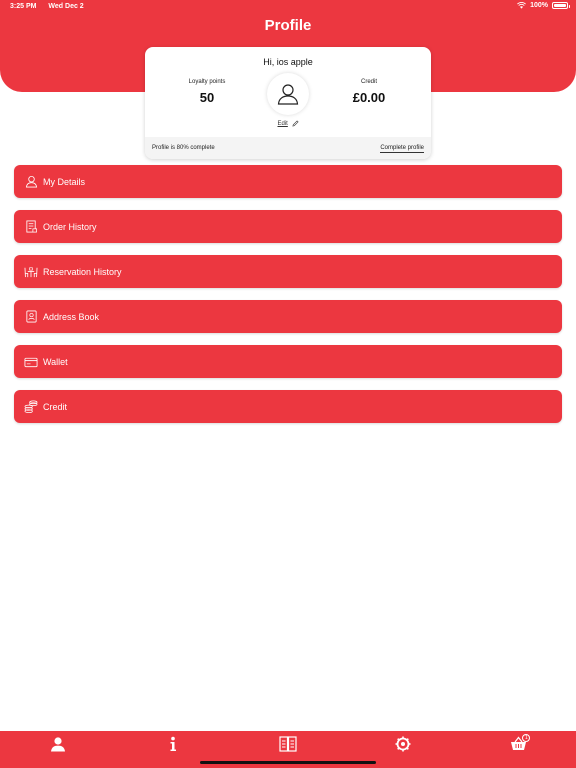 This screenshot has width=576, height=768. I want to click on avatar, so click(288, 94).